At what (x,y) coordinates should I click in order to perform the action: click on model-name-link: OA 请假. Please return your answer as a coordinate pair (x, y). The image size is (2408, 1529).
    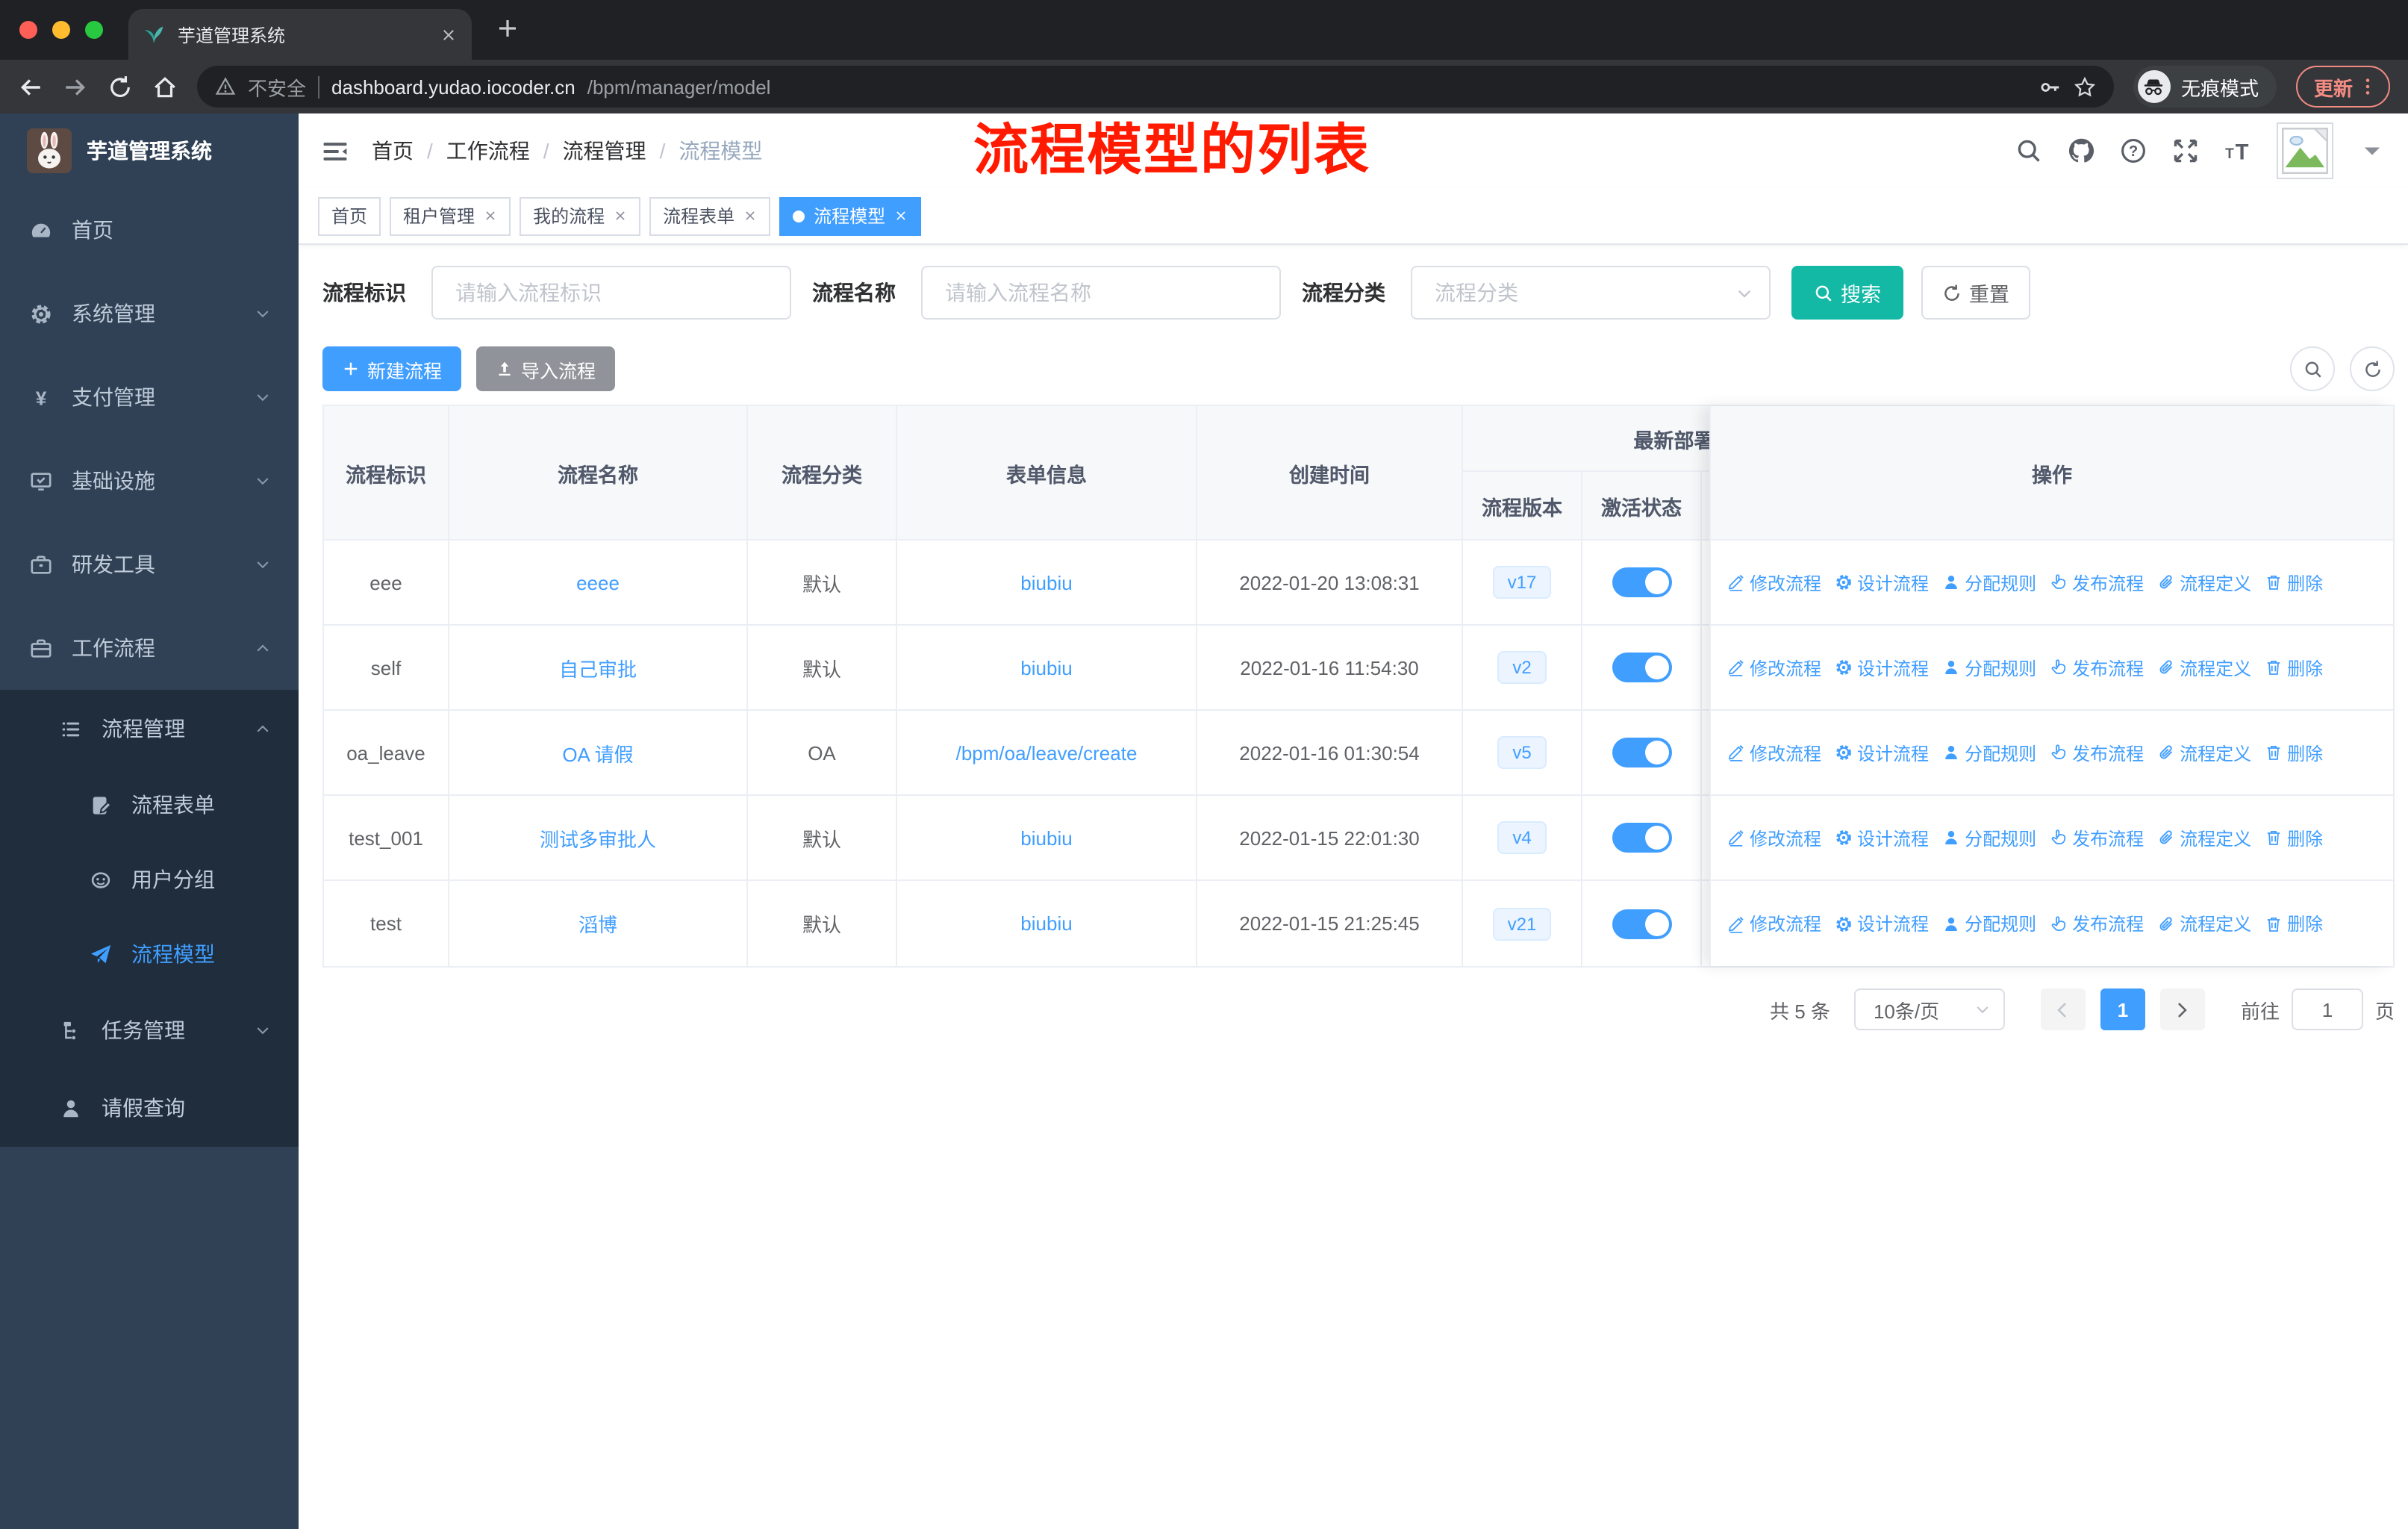
    Looking at the image, I should click on (597, 753).